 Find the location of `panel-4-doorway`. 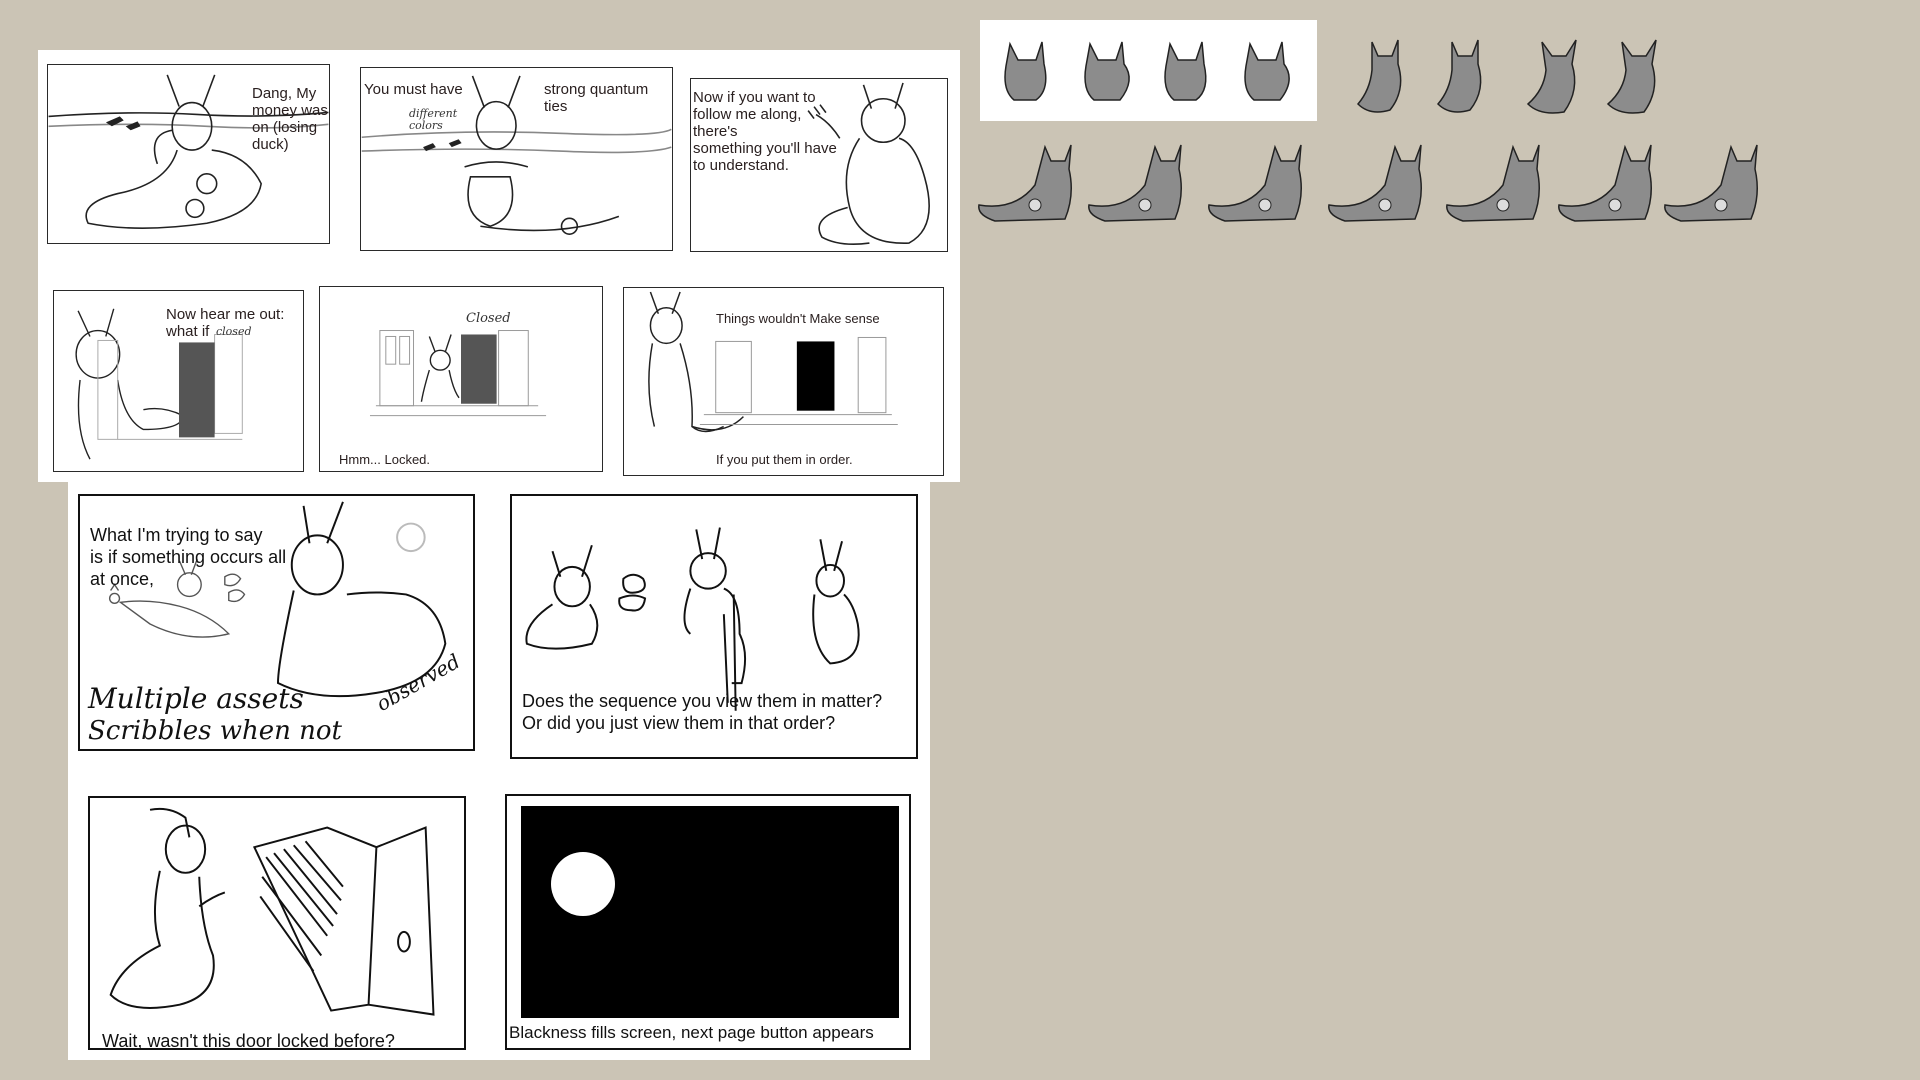

panel-4-doorway is located at coordinates (196, 390).